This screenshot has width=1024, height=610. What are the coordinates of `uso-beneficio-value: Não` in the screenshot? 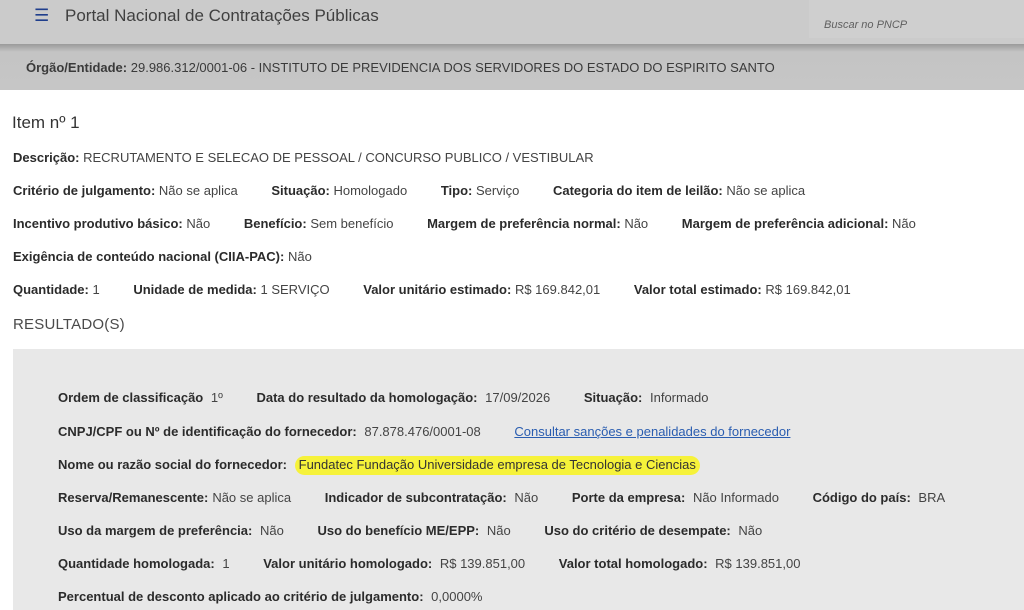 It's located at (498, 530).